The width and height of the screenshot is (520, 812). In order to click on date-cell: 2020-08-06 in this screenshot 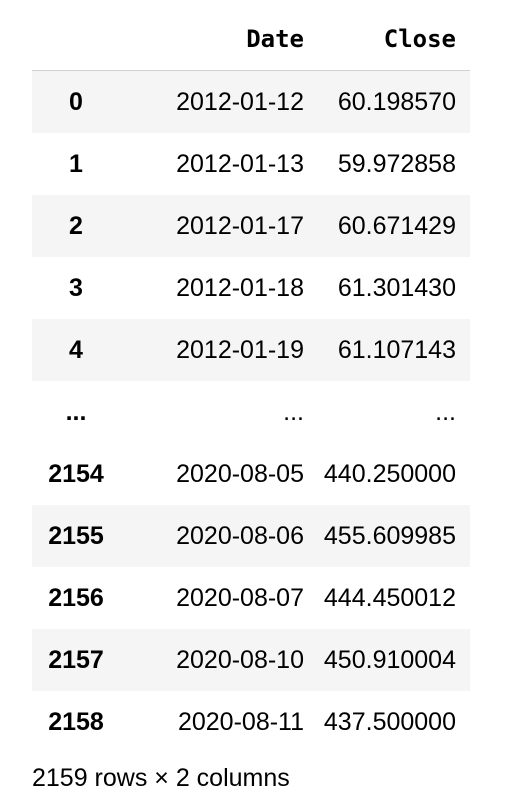, I will do `click(240, 535)`.